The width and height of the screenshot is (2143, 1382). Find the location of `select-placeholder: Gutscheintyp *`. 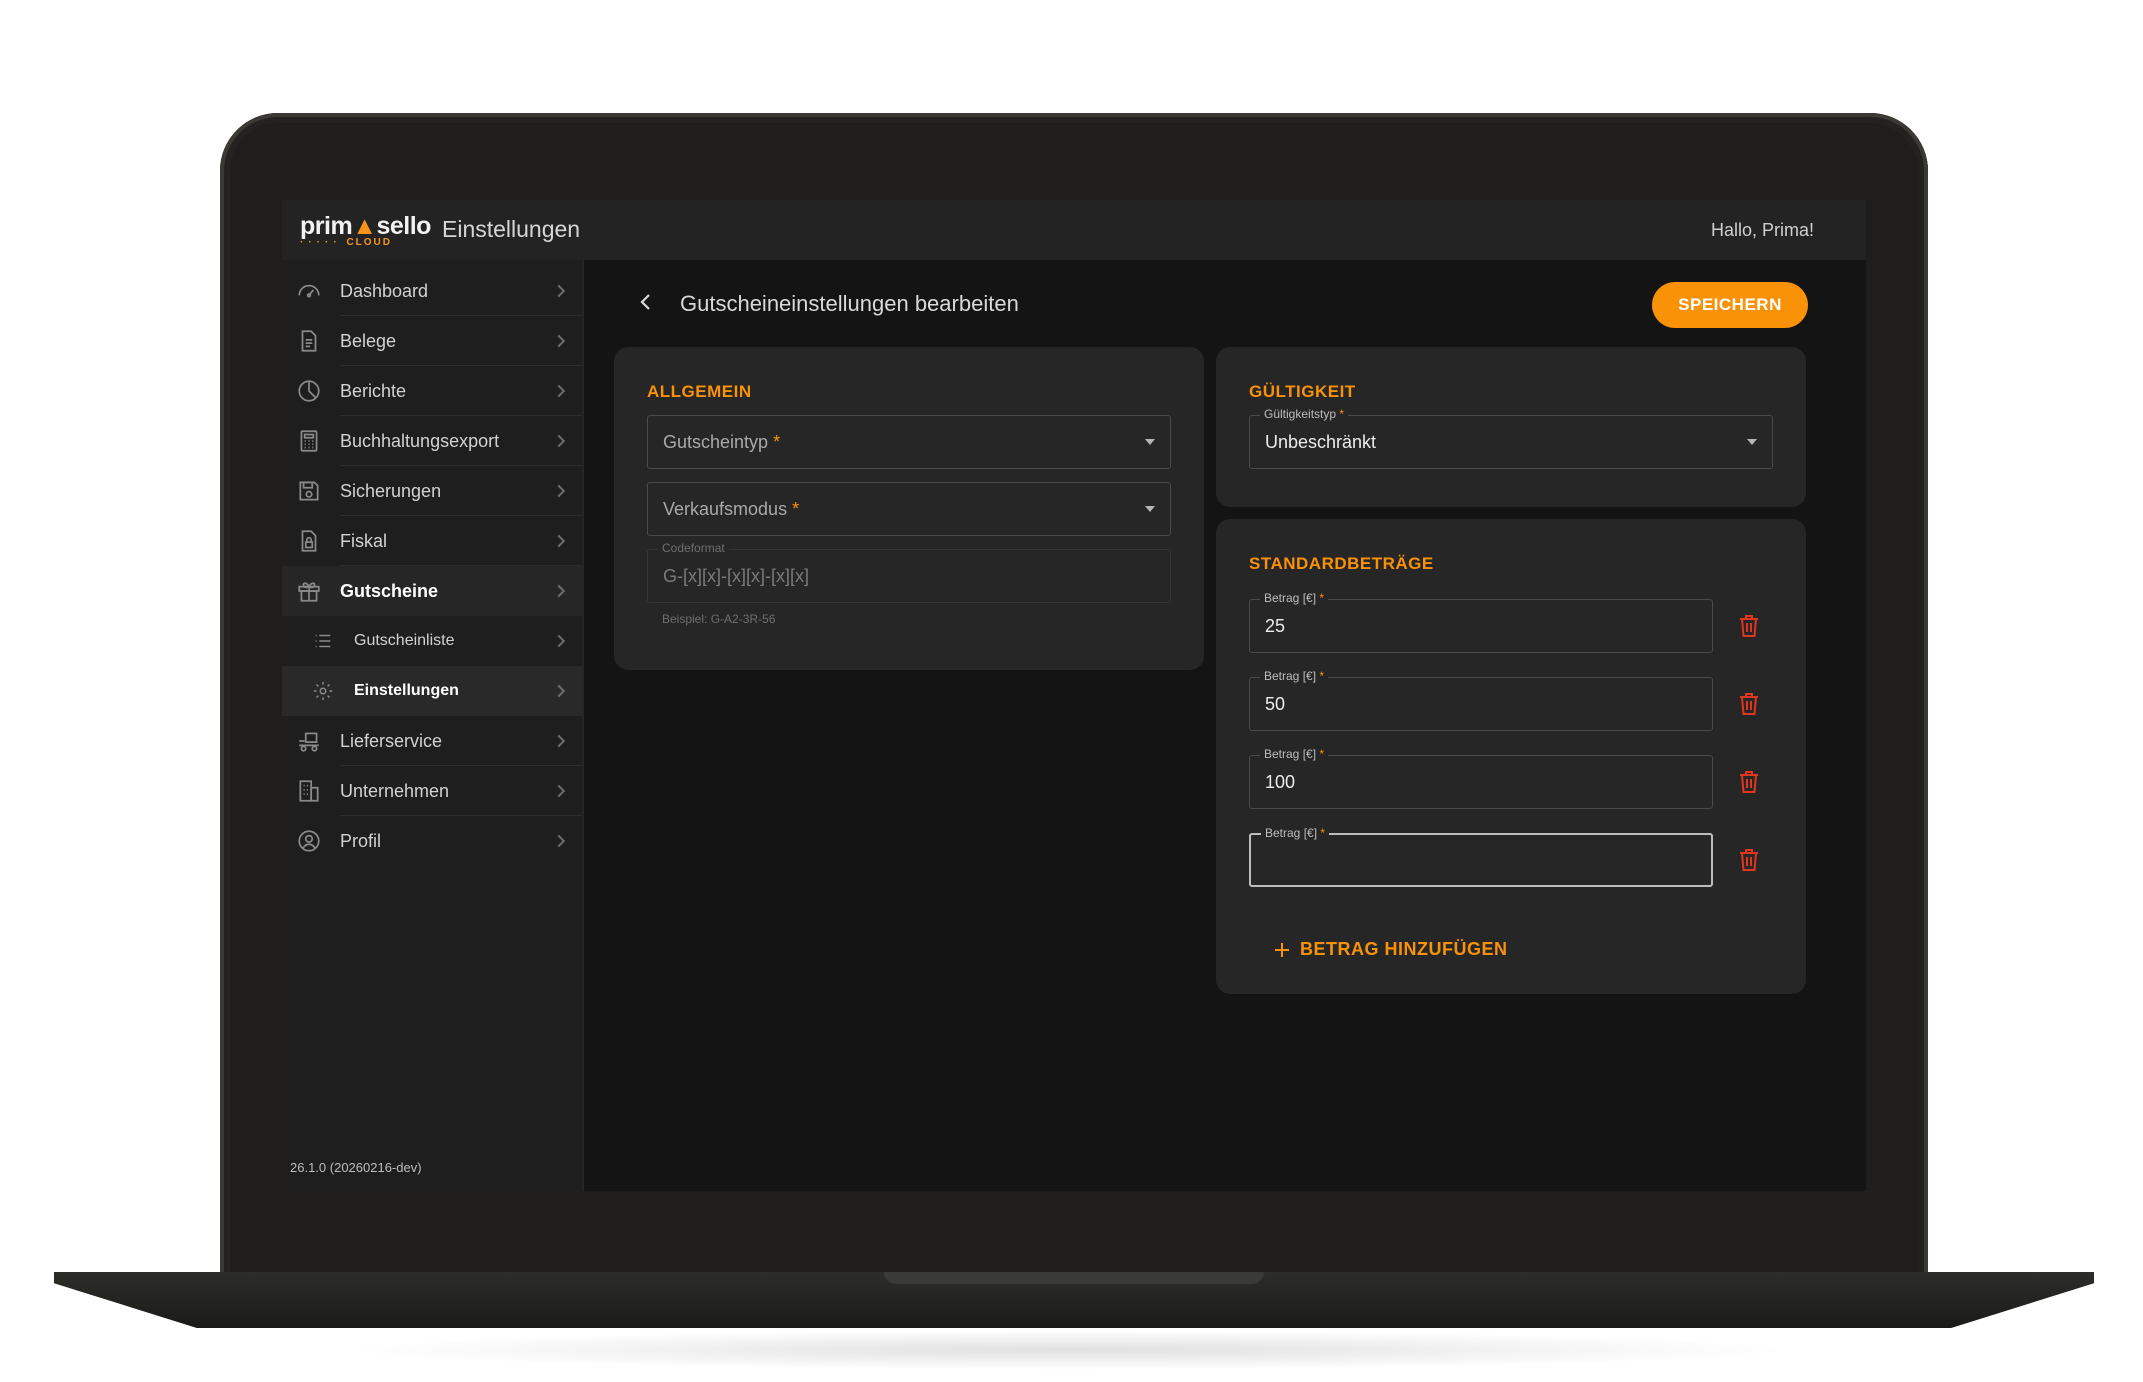

select-placeholder: Gutscheintyp * is located at coordinates (722, 442).